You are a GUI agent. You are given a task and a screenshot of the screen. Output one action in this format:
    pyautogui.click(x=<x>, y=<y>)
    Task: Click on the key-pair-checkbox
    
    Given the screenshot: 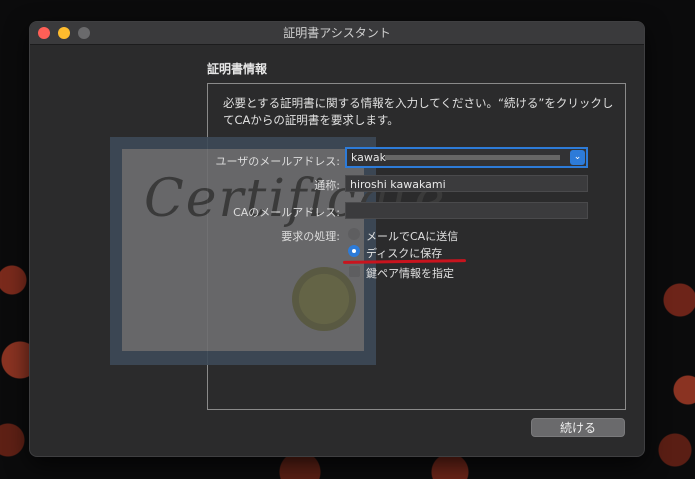 What is the action you would take?
    pyautogui.click(x=354, y=271)
    